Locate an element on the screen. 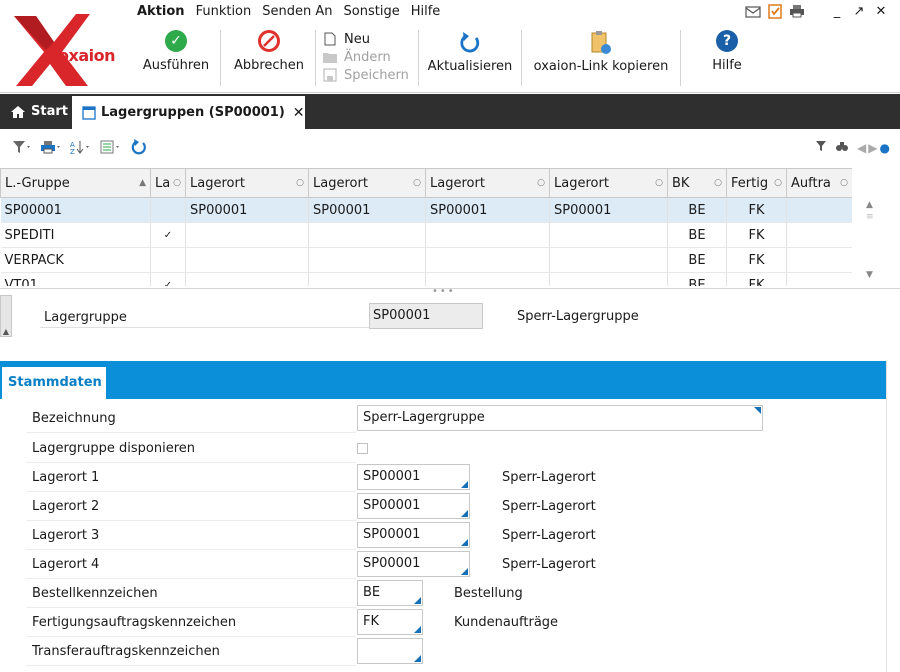 The width and height of the screenshot is (900, 672). funnel-icon is located at coordinates (821, 147).